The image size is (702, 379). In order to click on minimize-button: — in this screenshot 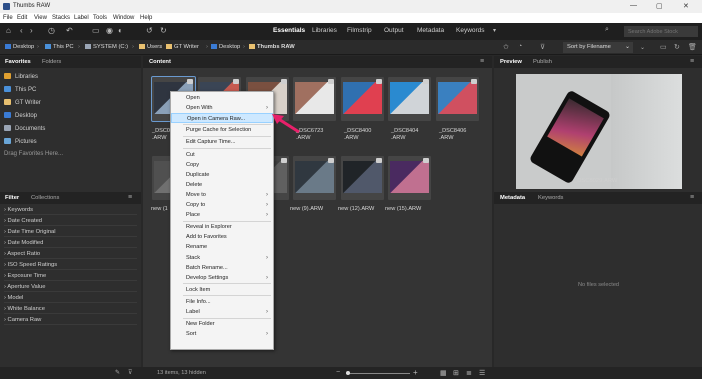, I will do `click(633, 5)`.